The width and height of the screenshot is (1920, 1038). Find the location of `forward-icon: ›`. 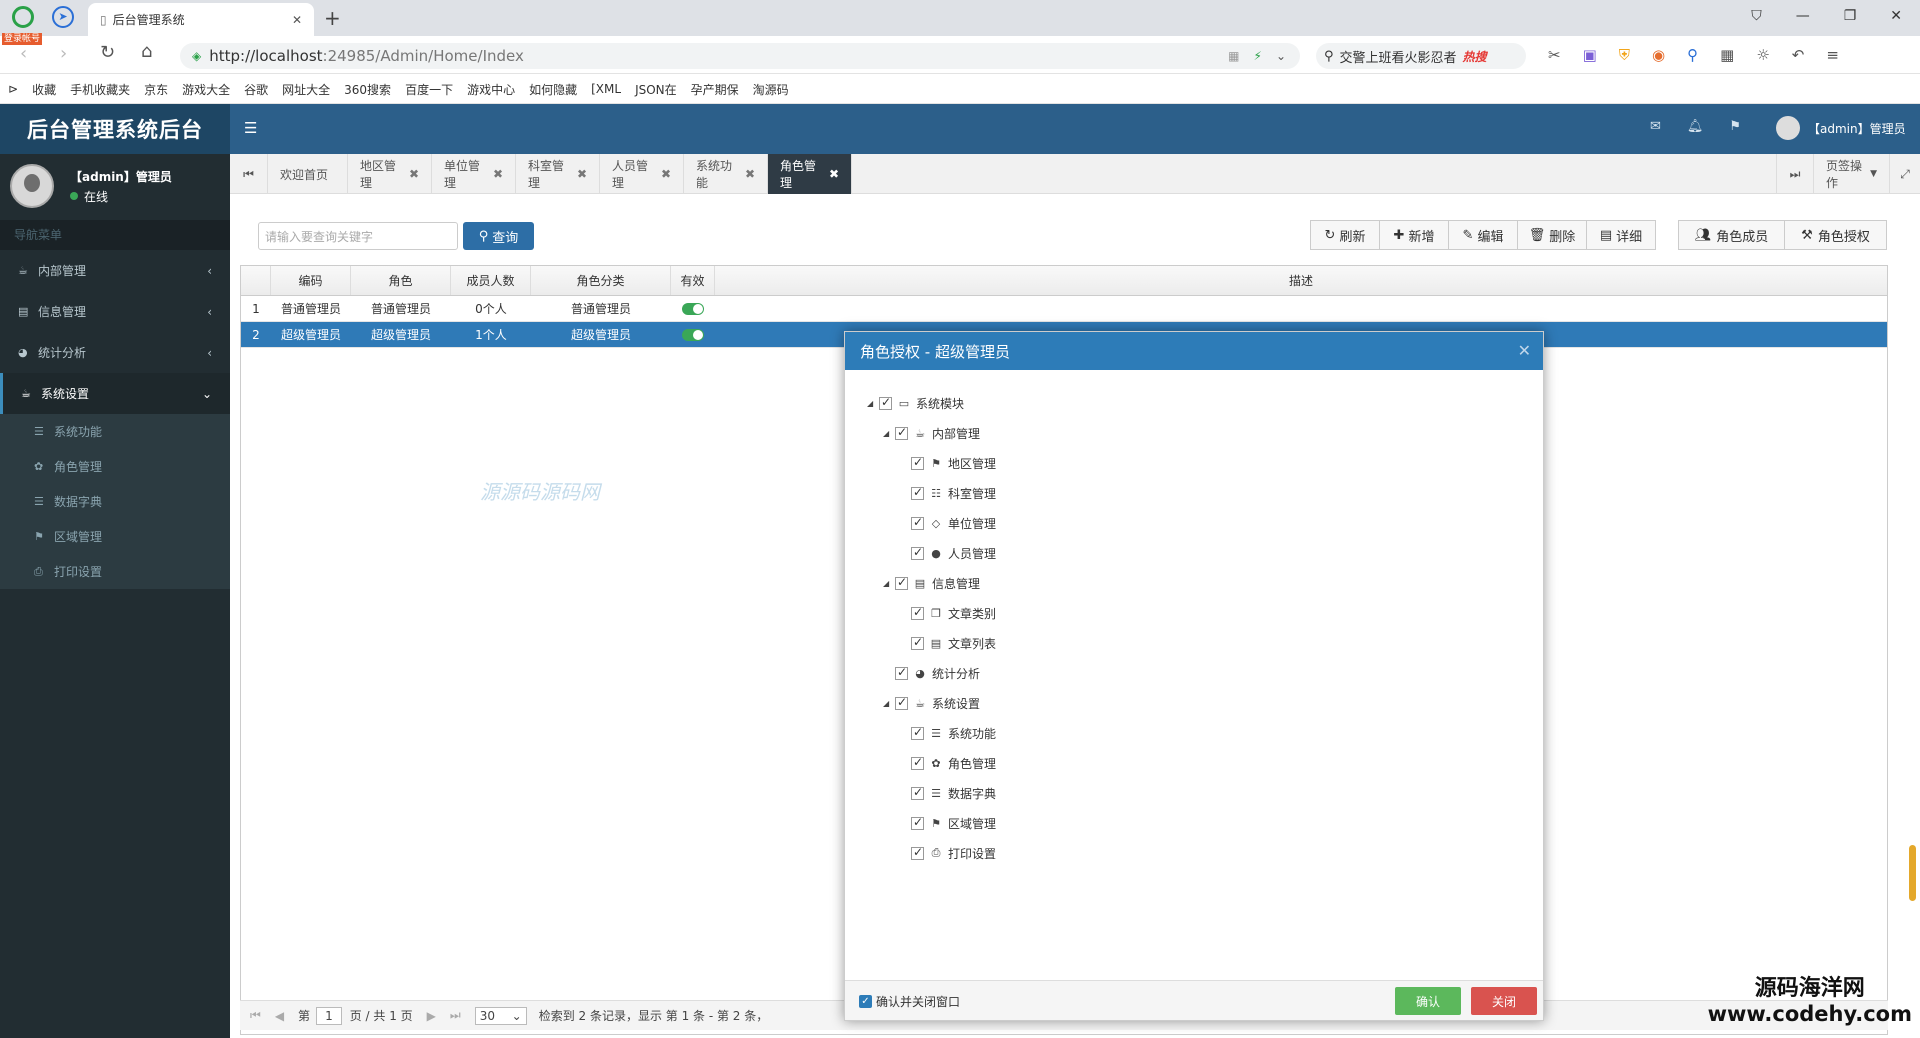

forward-icon: › is located at coordinates (63, 53).